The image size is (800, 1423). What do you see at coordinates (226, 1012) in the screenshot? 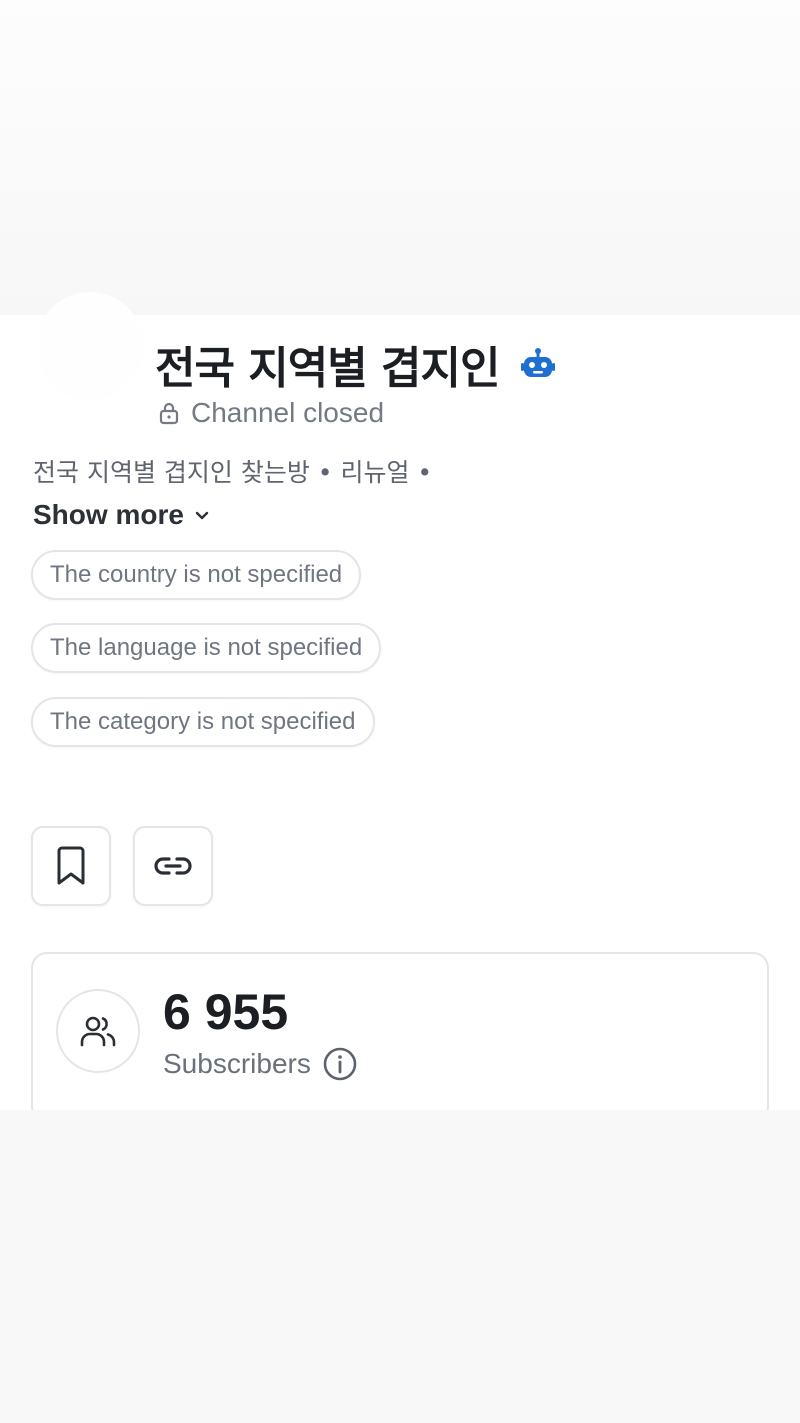
I see `subscribers-count: 6 955` at bounding box center [226, 1012].